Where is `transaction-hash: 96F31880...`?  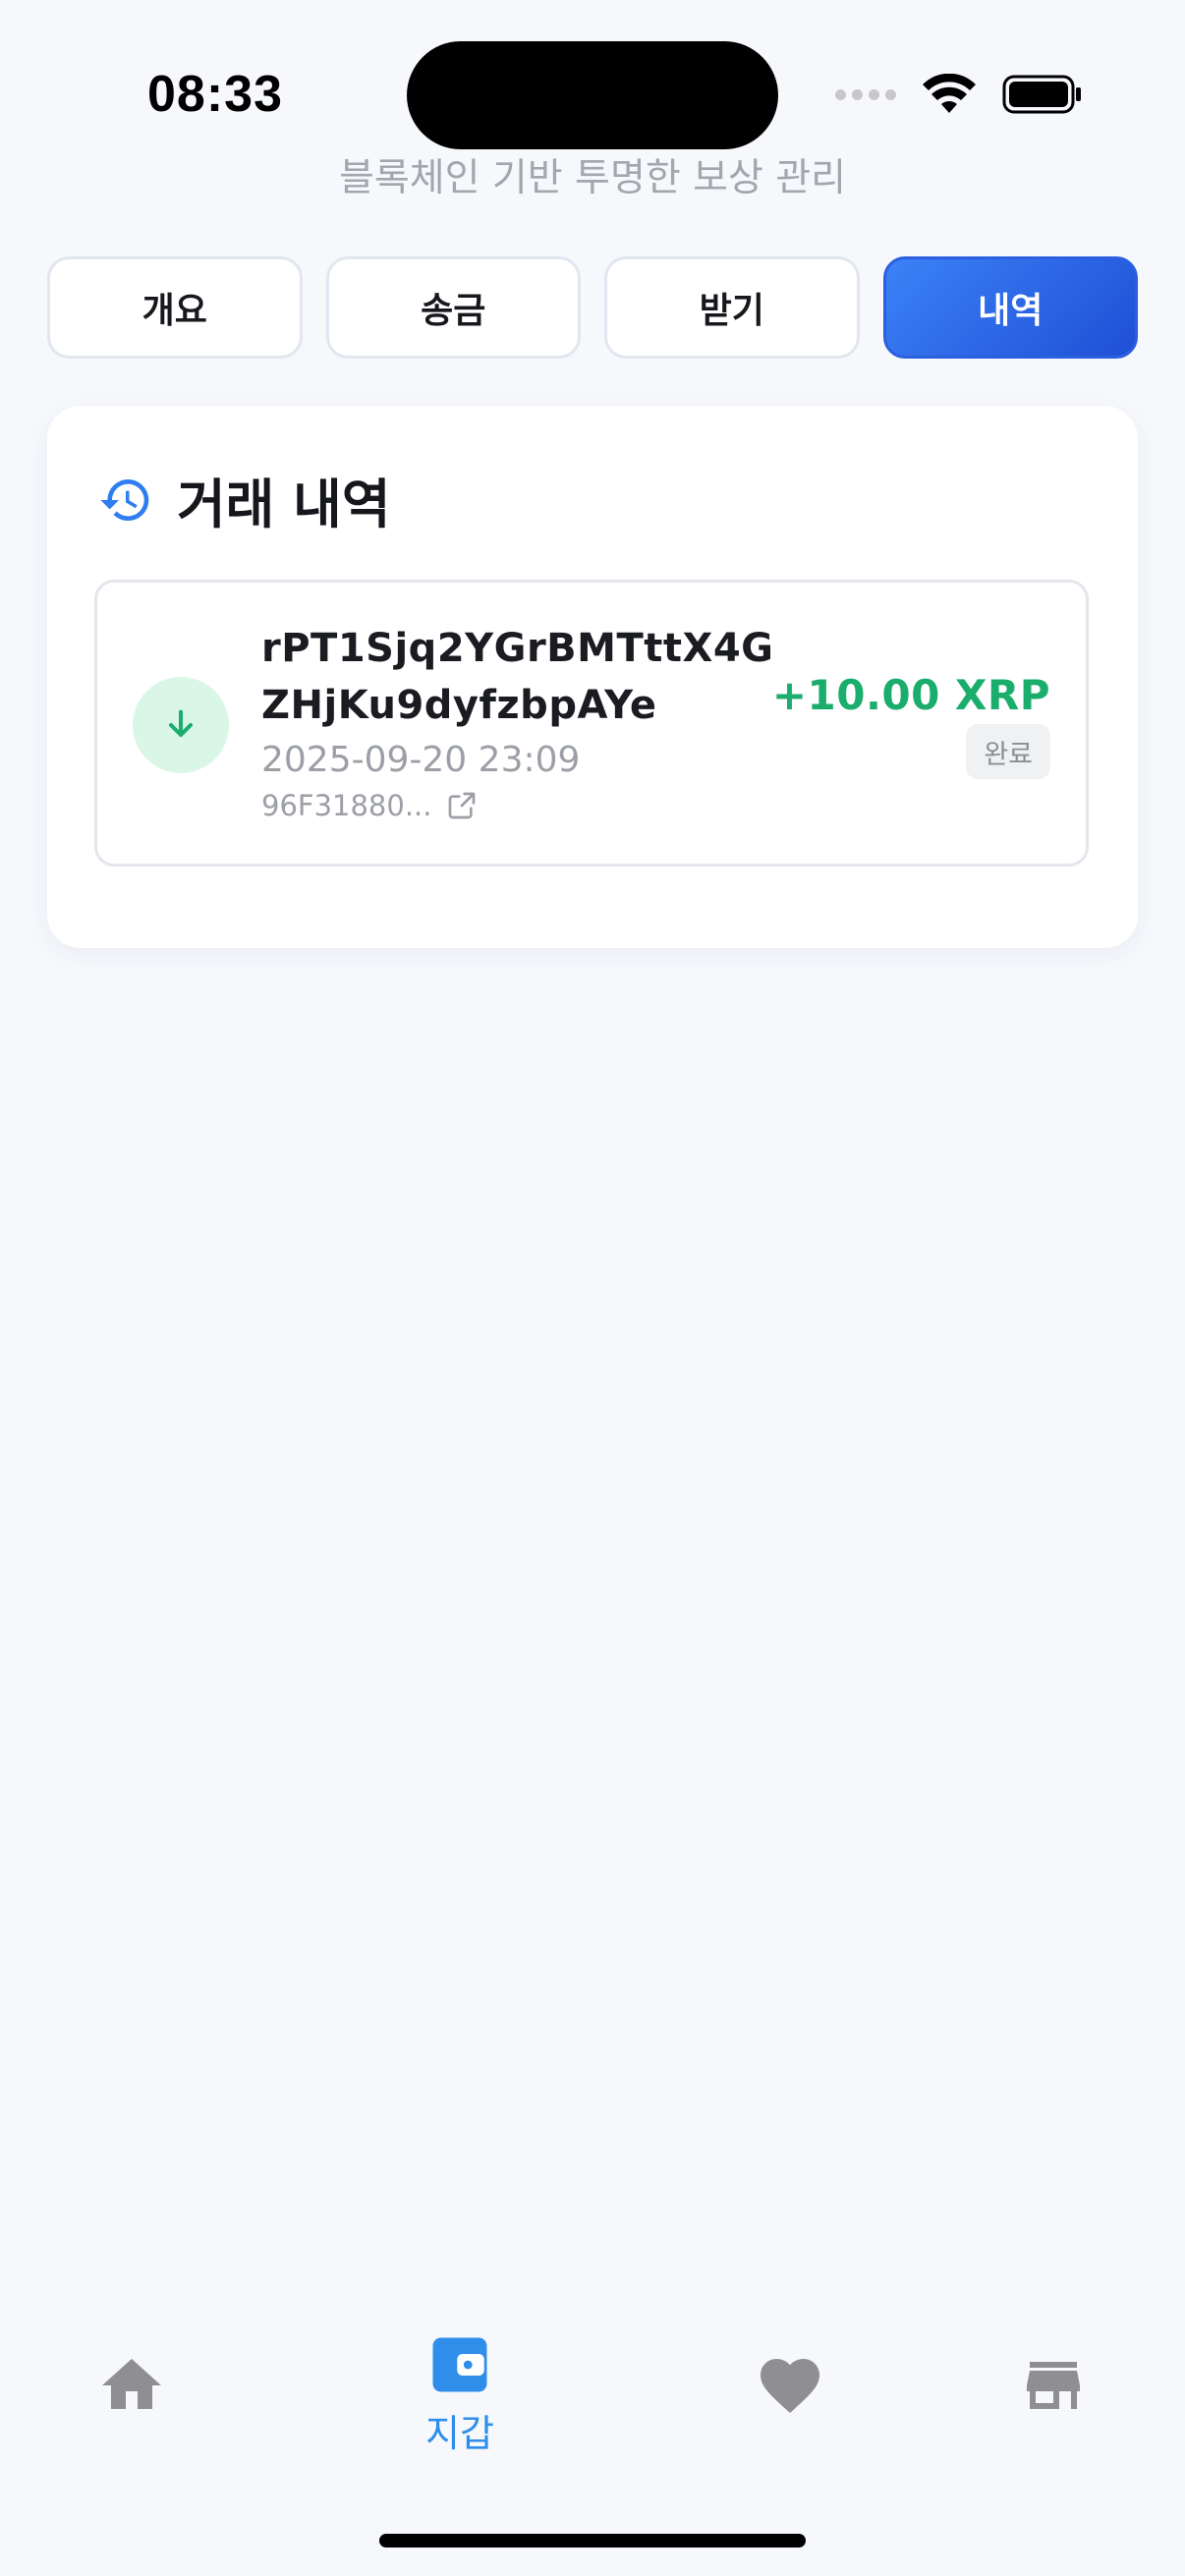
transaction-hash: 96F31880... is located at coordinates (347, 805).